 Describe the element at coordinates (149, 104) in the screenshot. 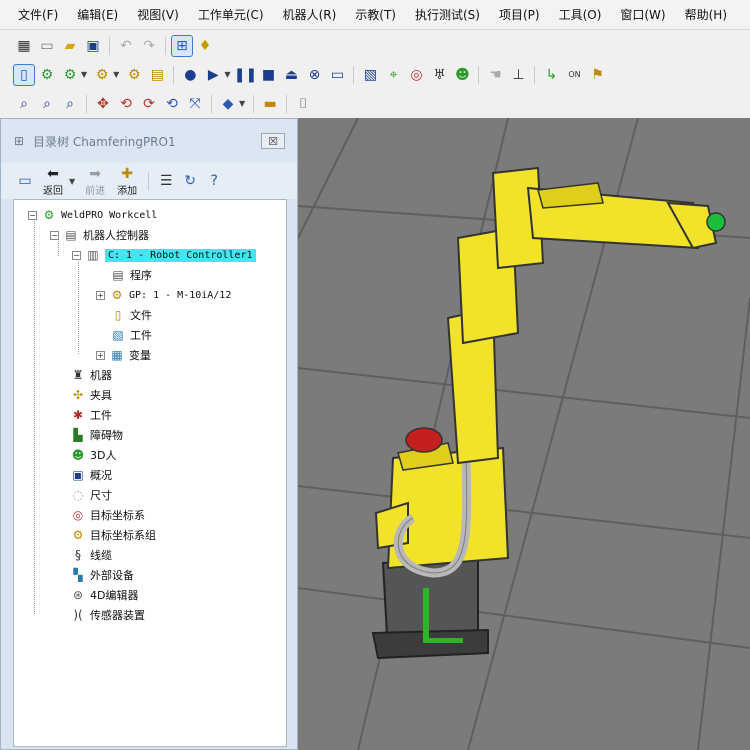

I see `rotate-y-icon: ⟳` at that location.